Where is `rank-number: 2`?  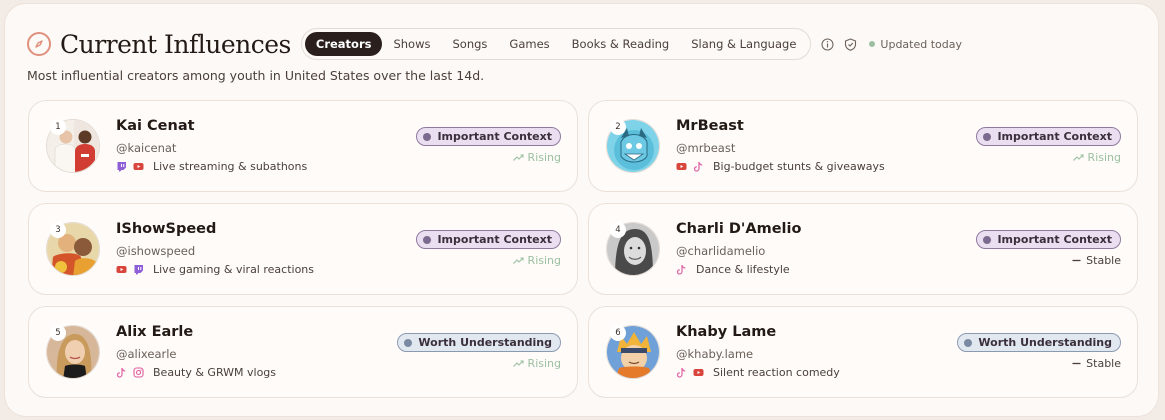 rank-number: 2 is located at coordinates (618, 127).